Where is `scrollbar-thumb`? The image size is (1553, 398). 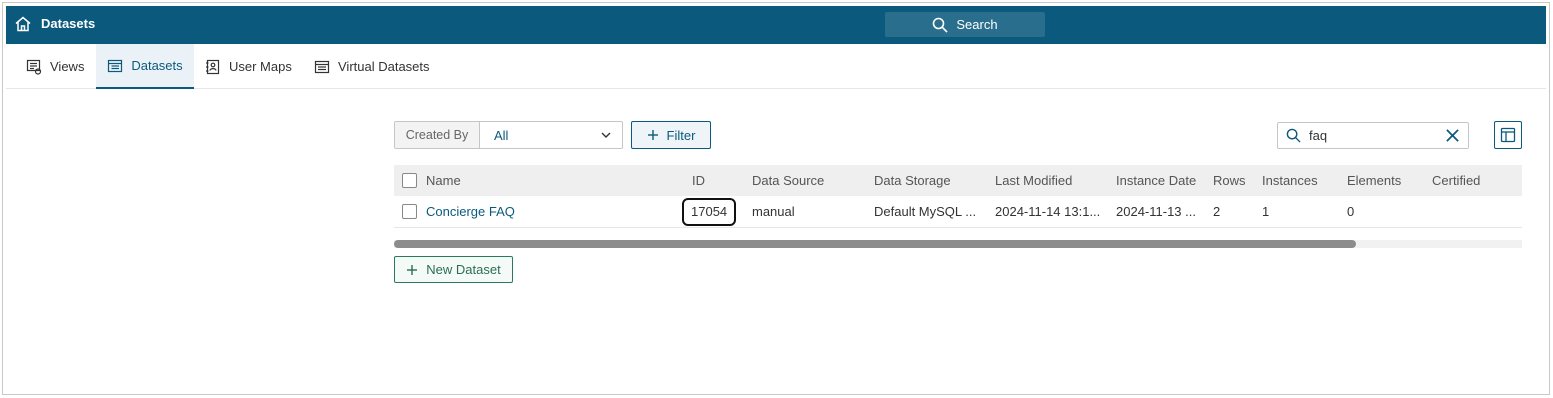 scrollbar-thumb is located at coordinates (875, 244).